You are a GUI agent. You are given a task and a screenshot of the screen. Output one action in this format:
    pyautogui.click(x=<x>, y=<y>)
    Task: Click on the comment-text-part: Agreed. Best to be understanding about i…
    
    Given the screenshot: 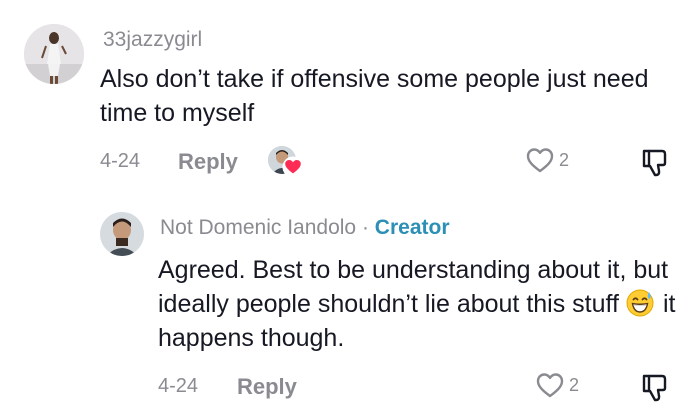 What is the action you would take?
    pyautogui.click(x=413, y=287)
    